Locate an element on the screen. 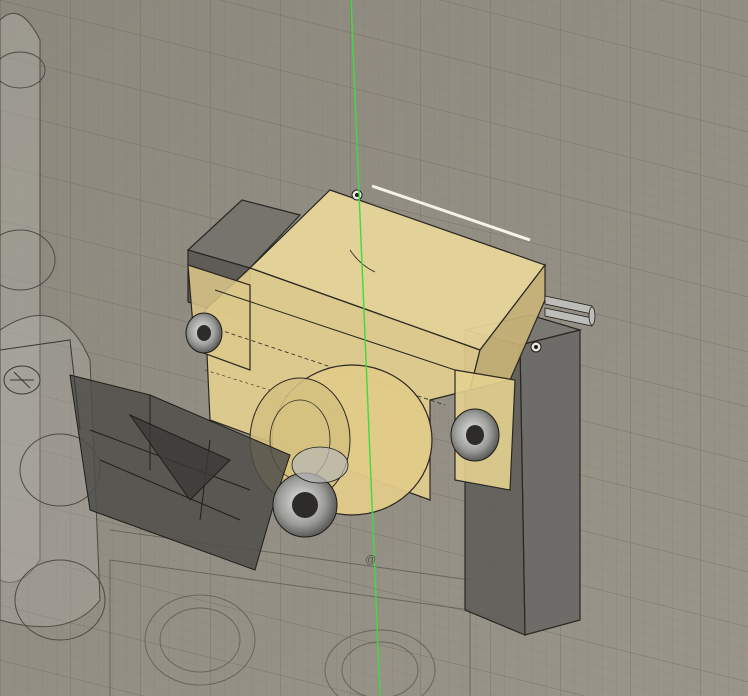  screw-top is located at coordinates (357, 195).